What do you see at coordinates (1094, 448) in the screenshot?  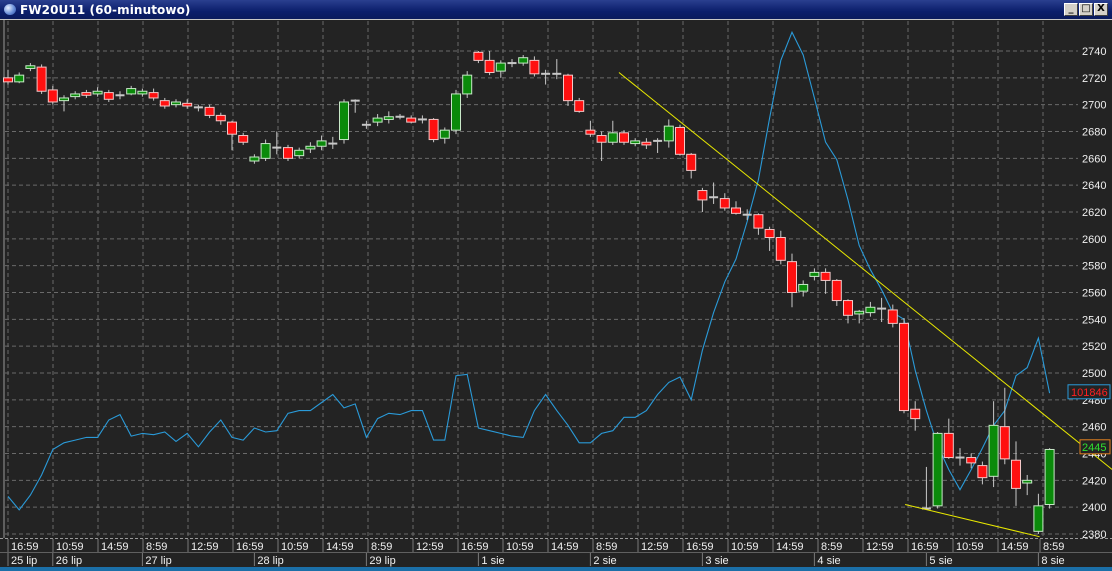 I see `last-price-label: 2445` at bounding box center [1094, 448].